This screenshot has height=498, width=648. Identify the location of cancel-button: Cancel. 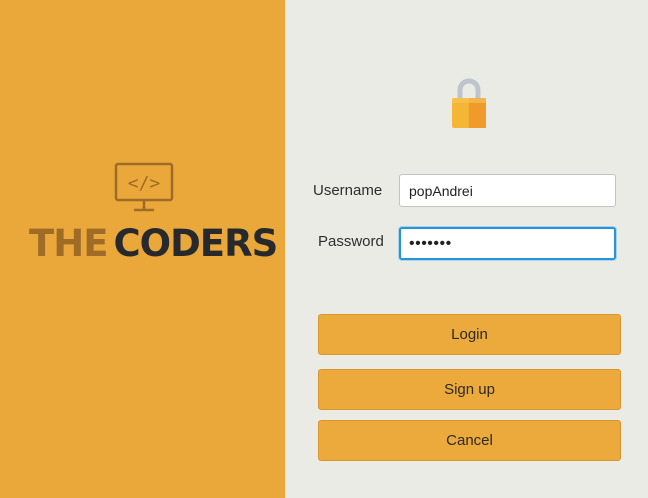
(469, 440).